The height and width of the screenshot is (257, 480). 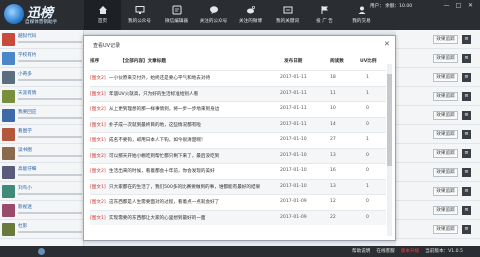 I want to click on list-item: 高能仔细, so click(x=41, y=172).